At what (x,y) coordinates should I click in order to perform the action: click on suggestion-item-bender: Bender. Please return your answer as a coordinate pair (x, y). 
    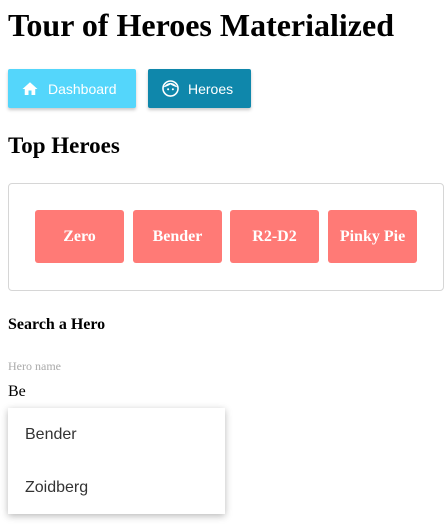
    Looking at the image, I should click on (116, 434).